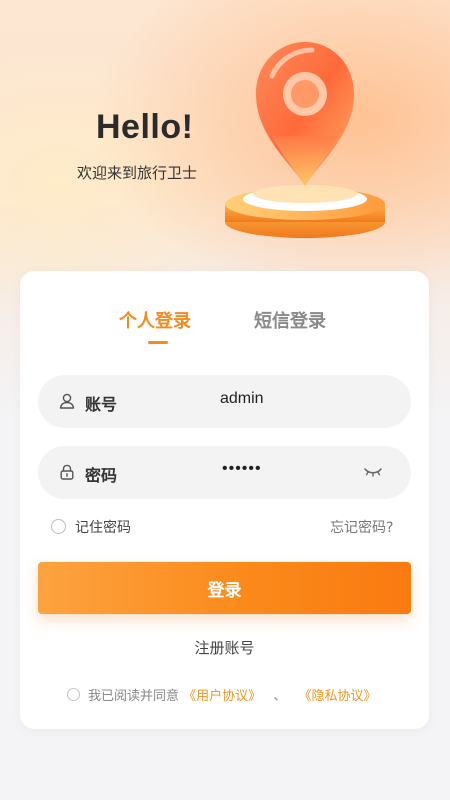 The width and height of the screenshot is (450, 800). Describe the element at coordinates (242, 469) in the screenshot. I see `password-input: ••••••` at that location.